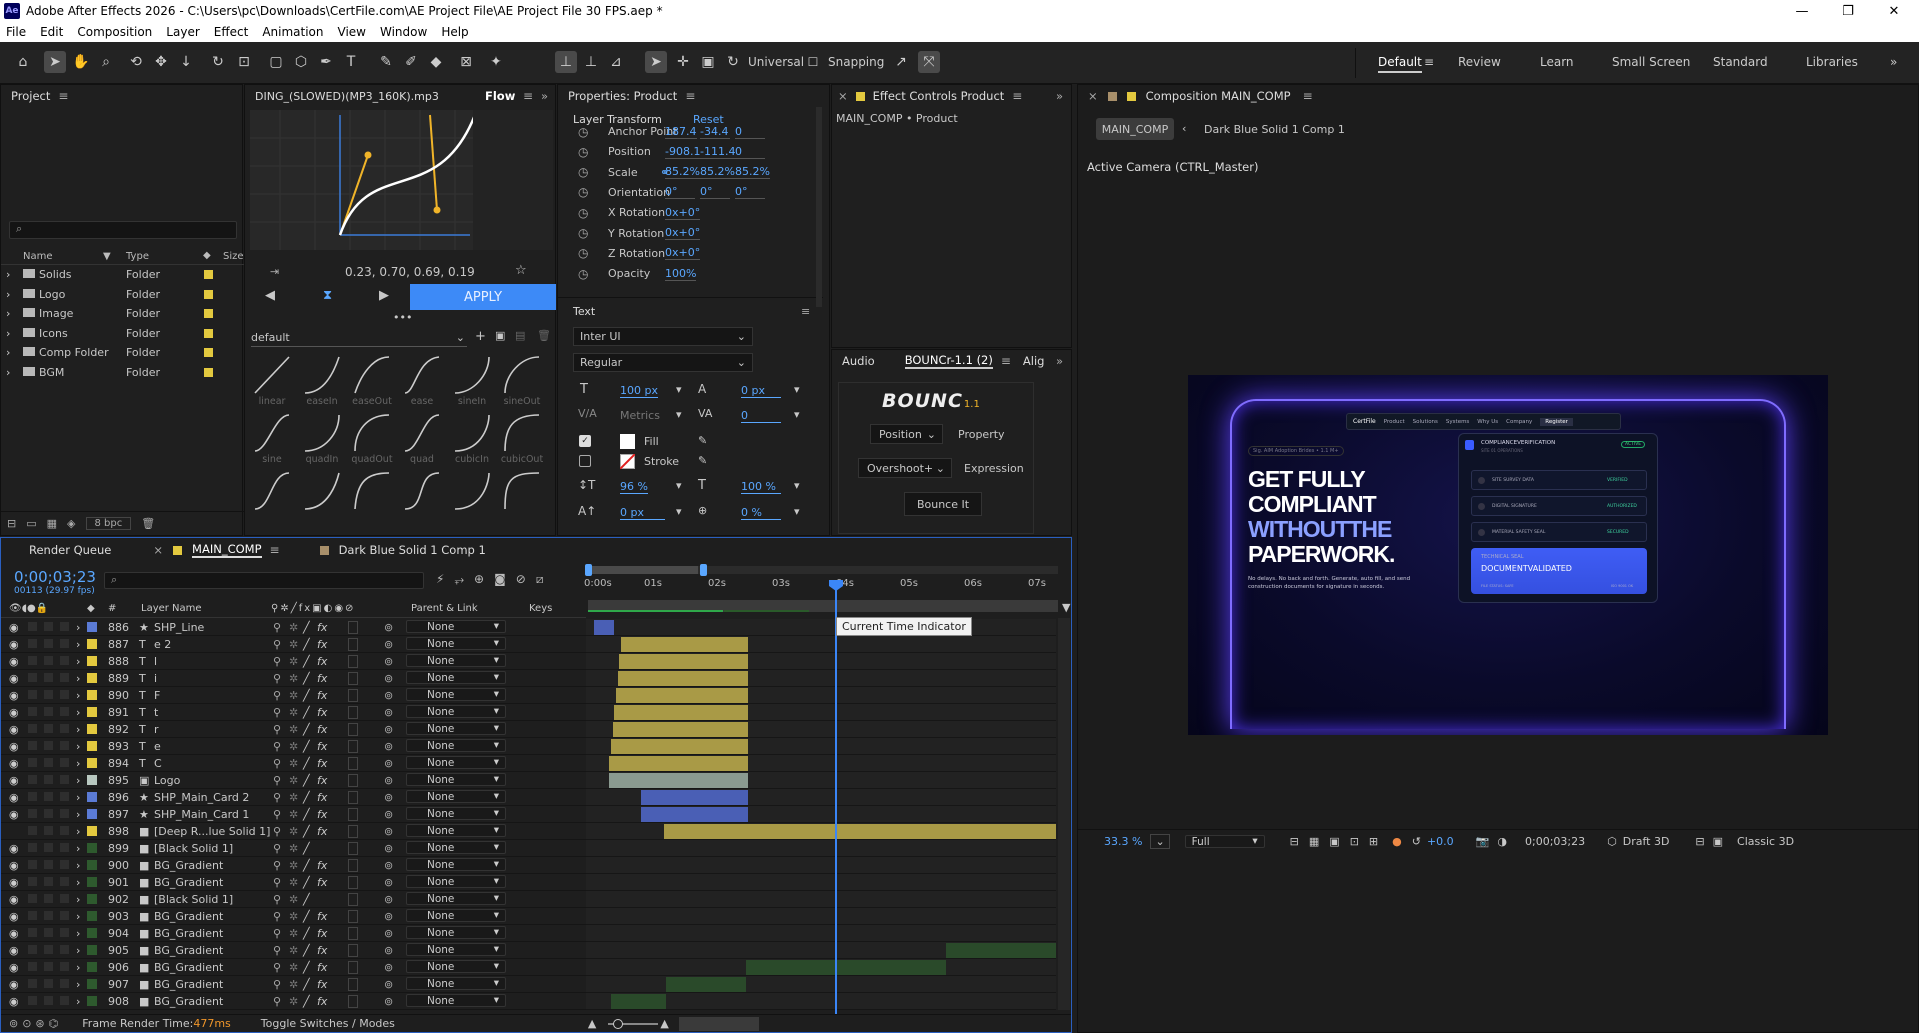  Describe the element at coordinates (948, 361) in the screenshot. I see `tab-bouncr: BOUNCr-1.1 (2)` at that location.